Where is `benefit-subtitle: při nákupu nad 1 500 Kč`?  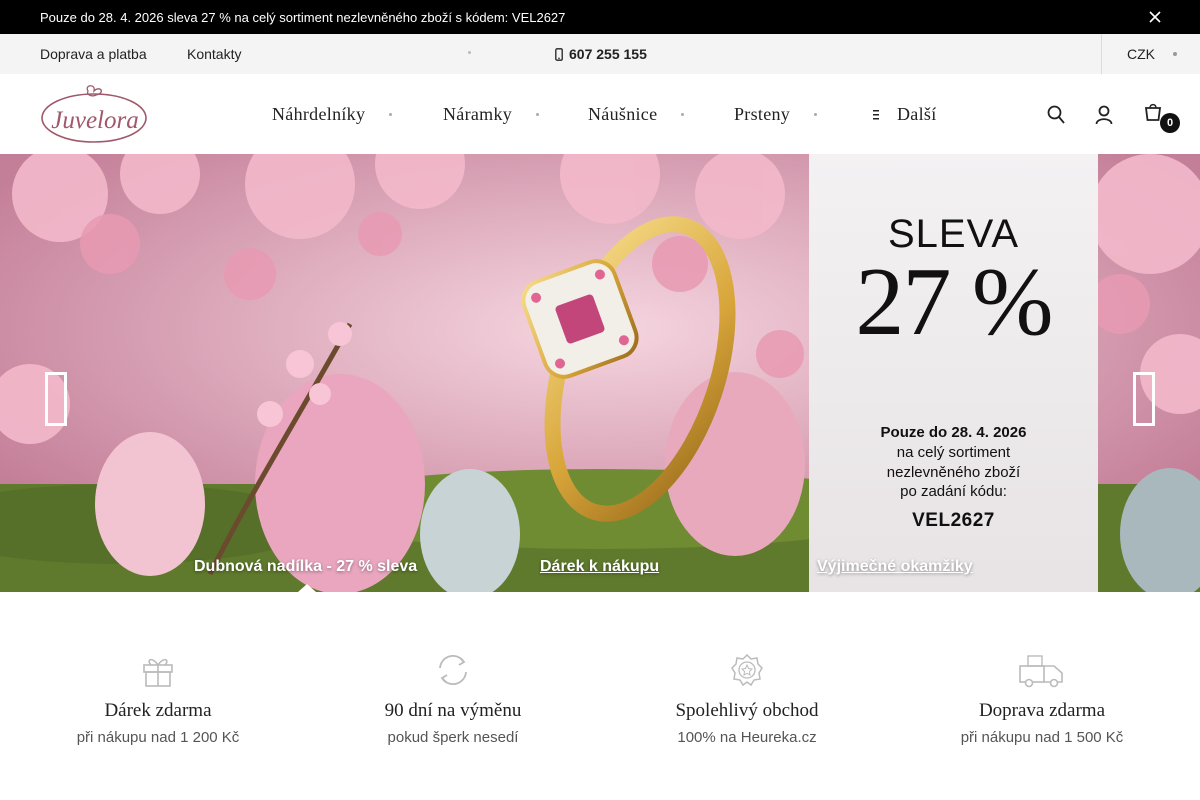 benefit-subtitle: při nákupu nad 1 500 Kč is located at coordinates (1042, 737).